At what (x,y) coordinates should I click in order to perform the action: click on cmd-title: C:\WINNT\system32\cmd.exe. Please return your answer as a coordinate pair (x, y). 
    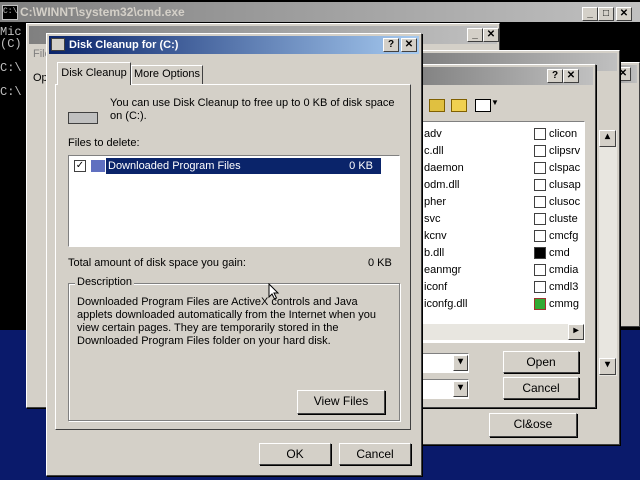
    Looking at the image, I should click on (102, 12).